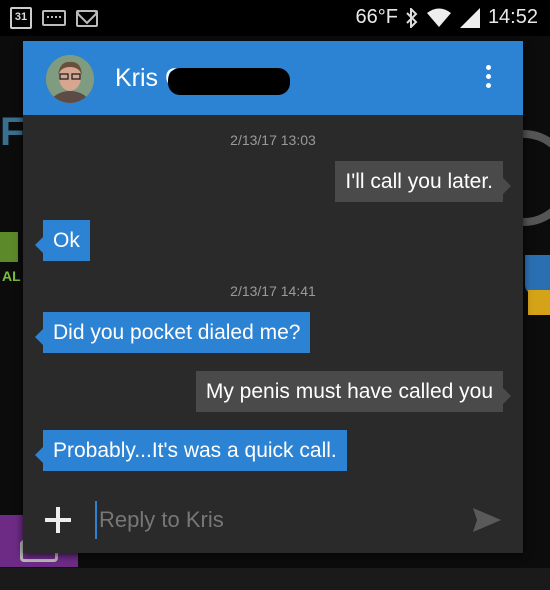 The height and width of the screenshot is (590, 550). Describe the element at coordinates (487, 520) in the screenshot. I see `send-icon` at that location.